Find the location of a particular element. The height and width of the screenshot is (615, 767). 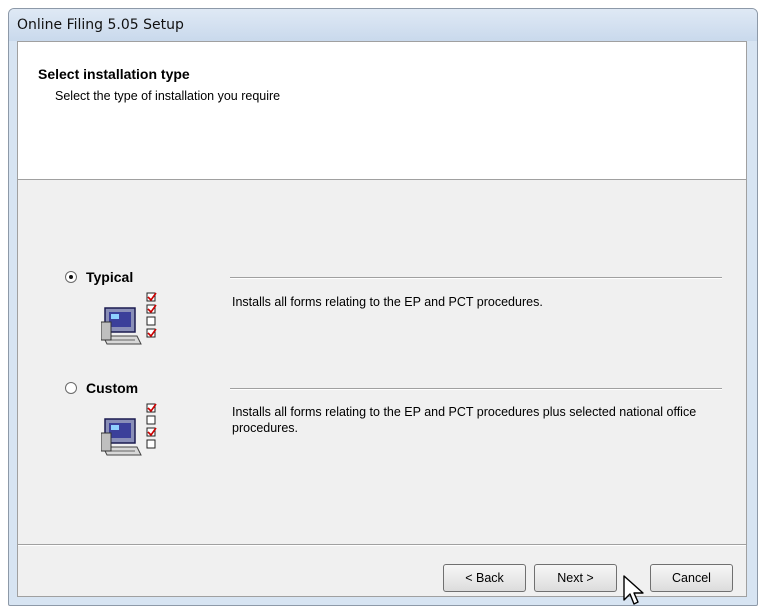

title-bar: Online Filing 5.05 Setup is located at coordinates (383, 25).